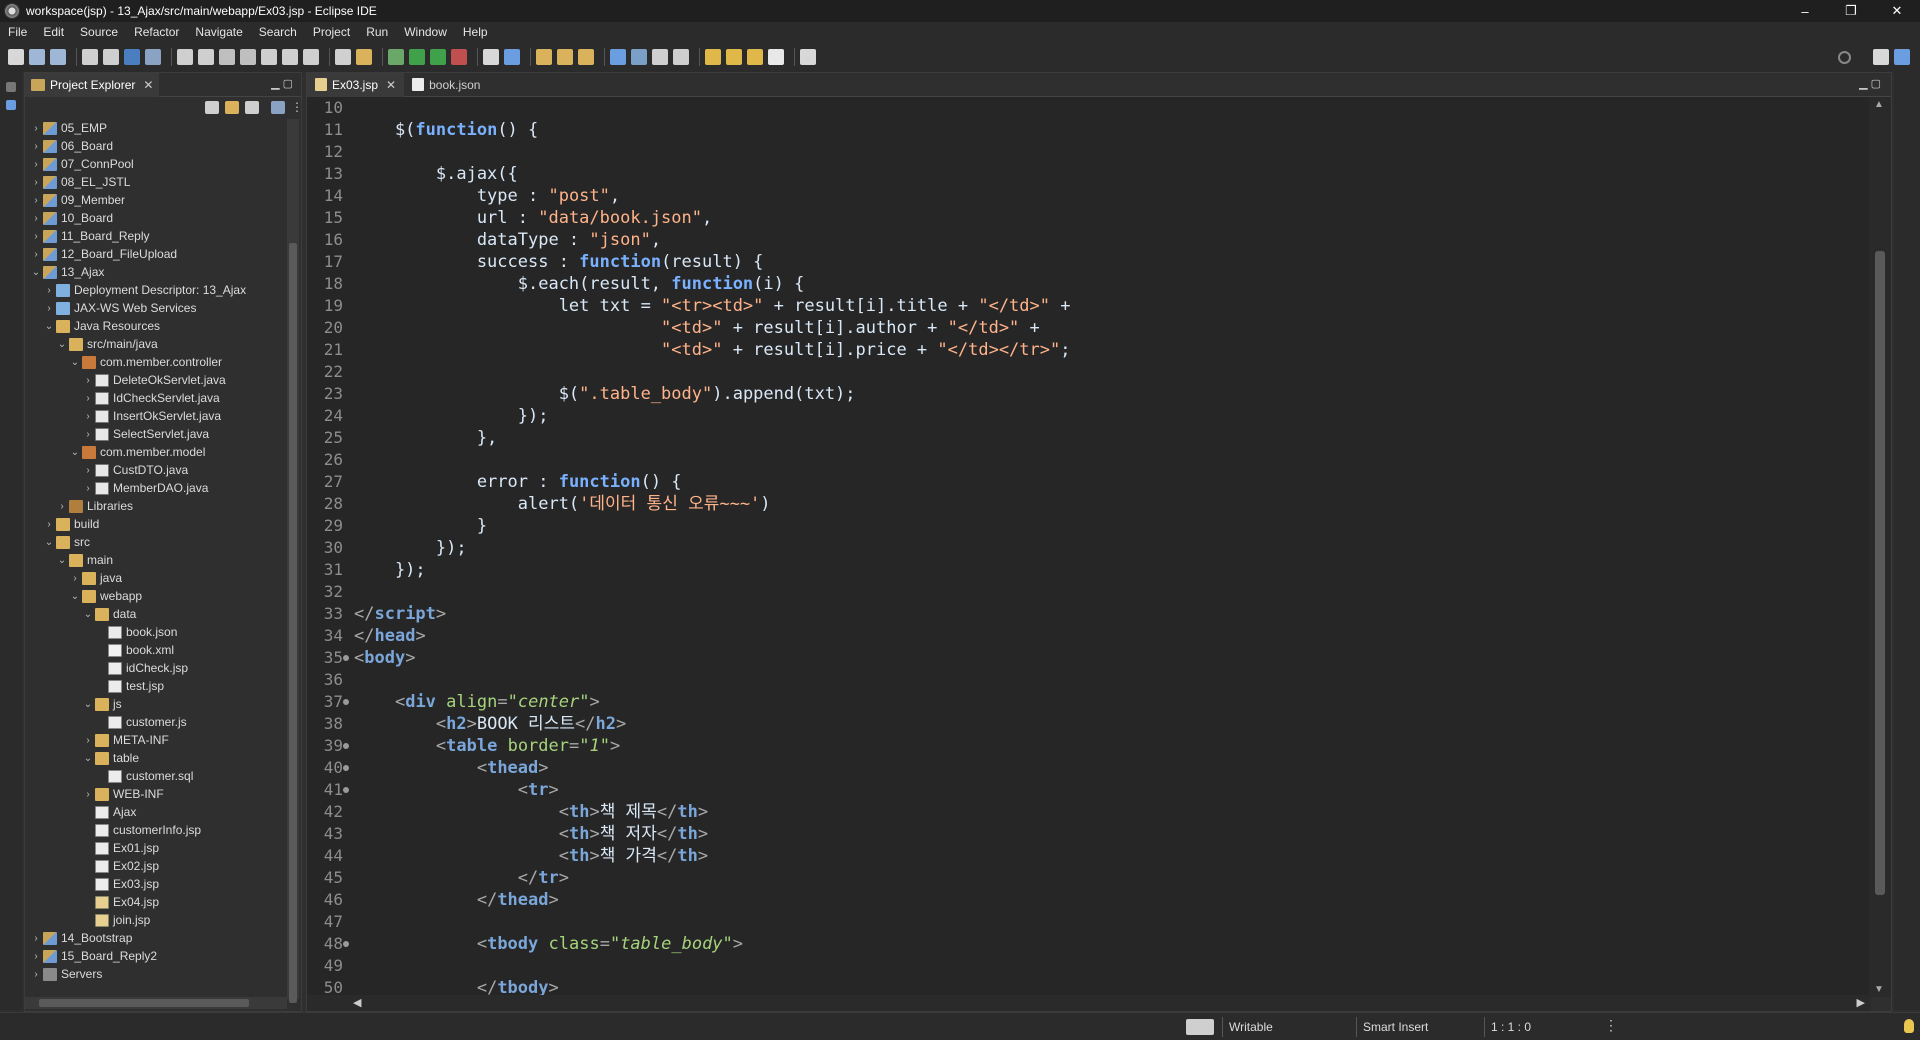  What do you see at coordinates (1089, 1003) in the screenshot?
I see `editor-horizontal-scrollbar: ◀ ▶` at bounding box center [1089, 1003].